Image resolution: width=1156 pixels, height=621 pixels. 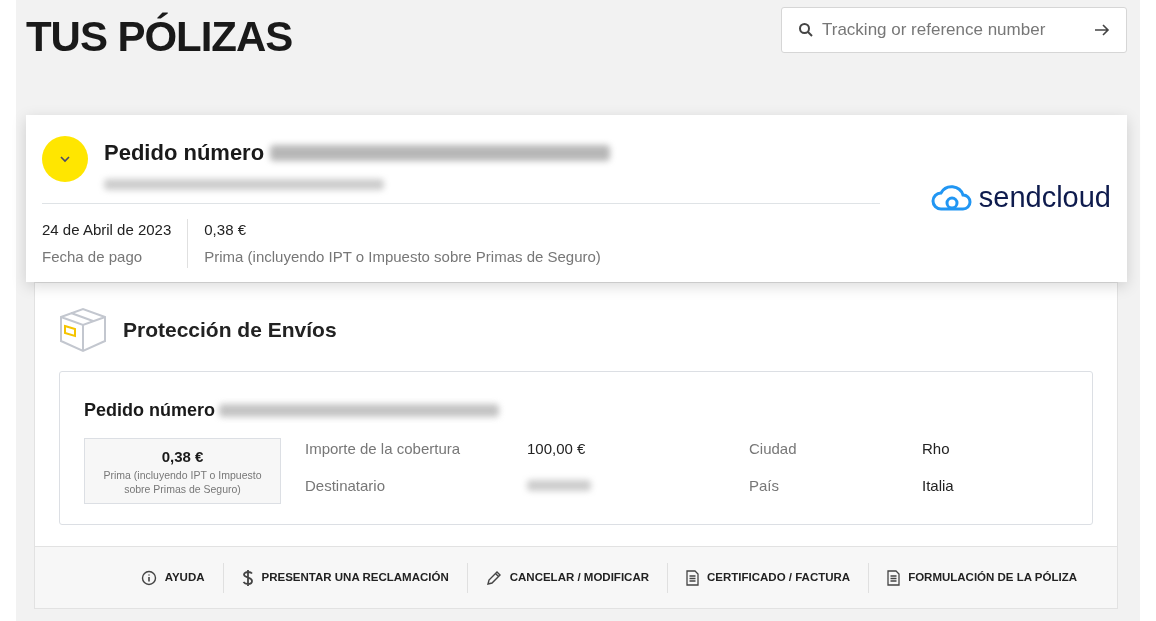 I want to click on field-label: País, so click(x=764, y=485).